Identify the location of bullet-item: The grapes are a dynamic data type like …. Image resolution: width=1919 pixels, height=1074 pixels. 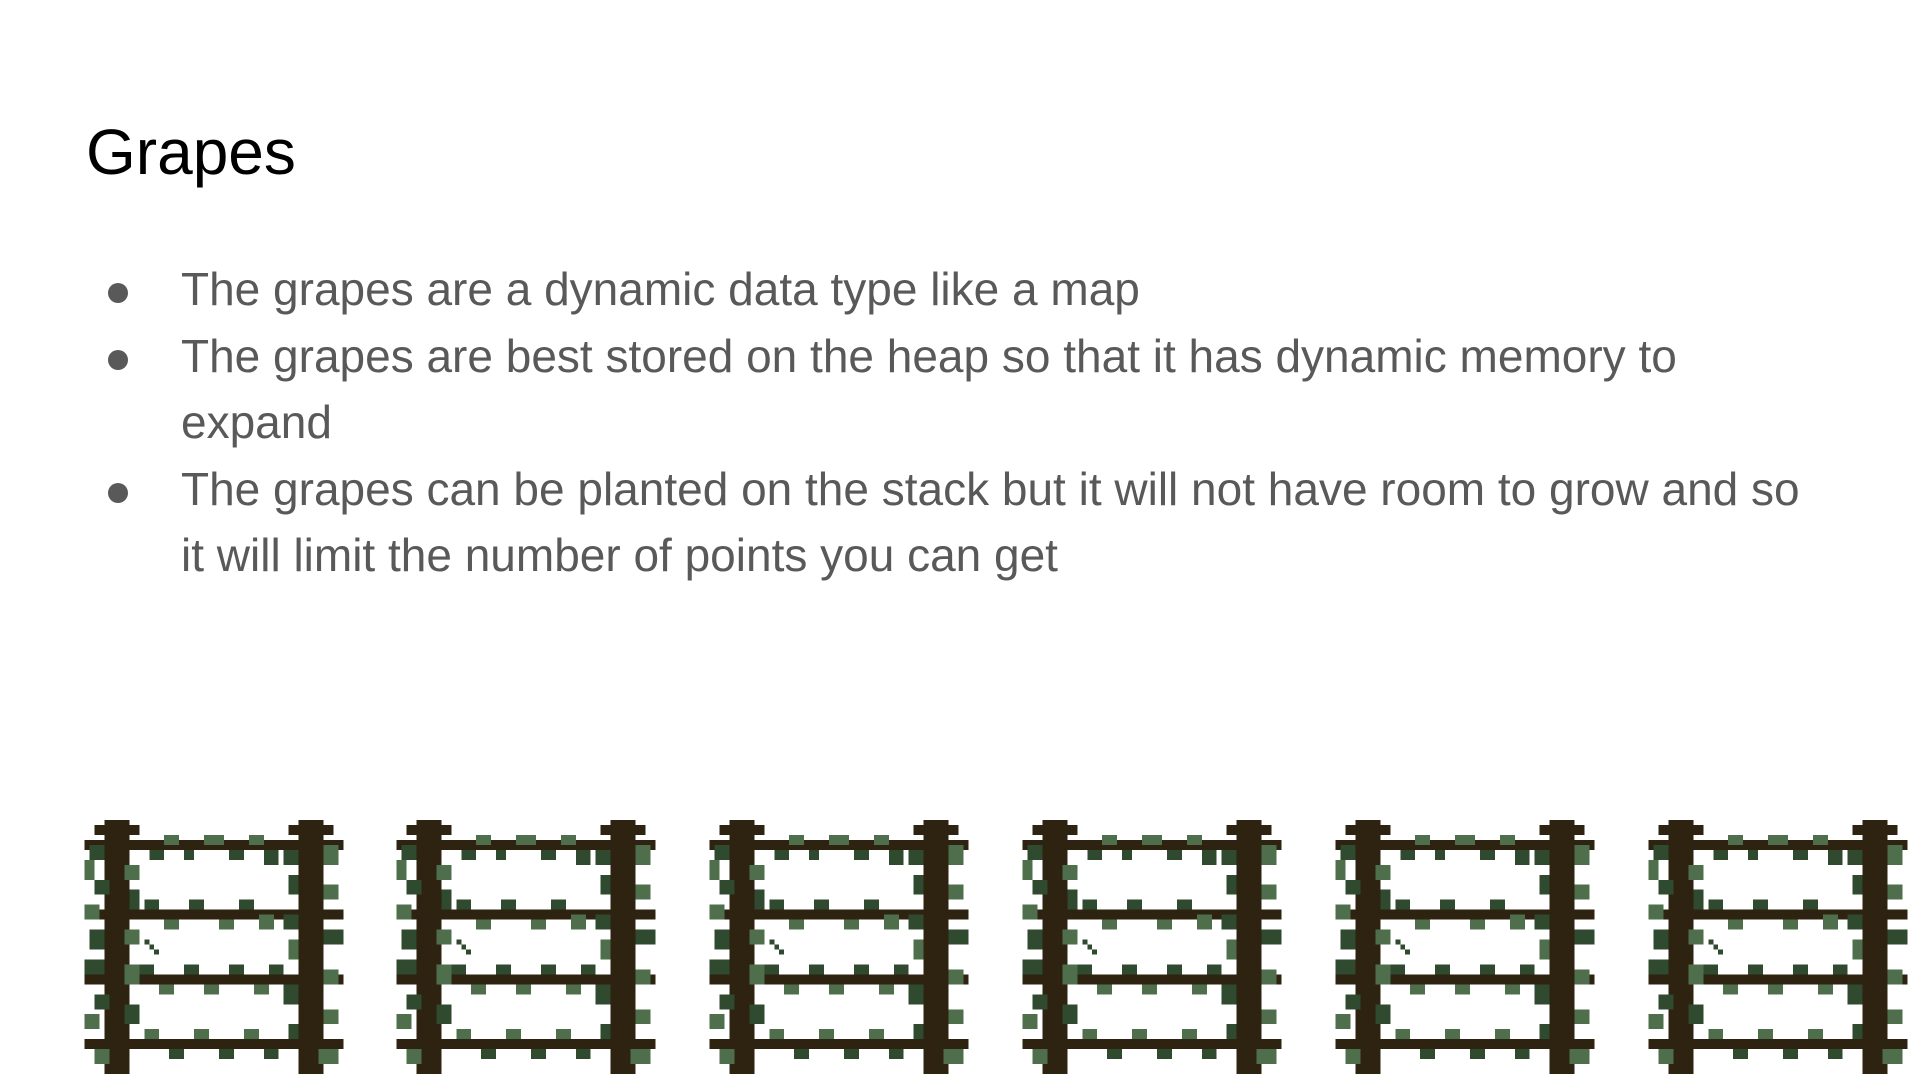
(915, 289).